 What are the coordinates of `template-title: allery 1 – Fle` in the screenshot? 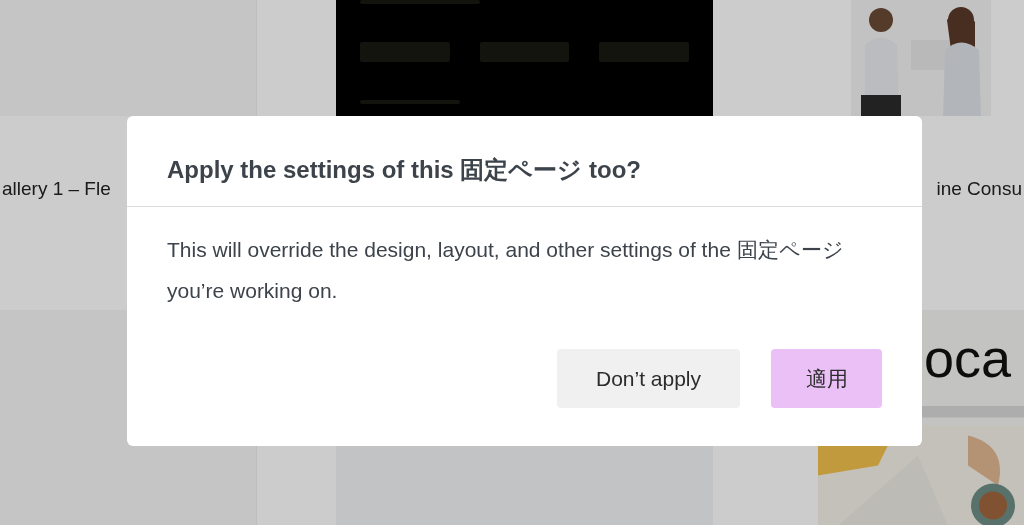 It's located at (56, 189).